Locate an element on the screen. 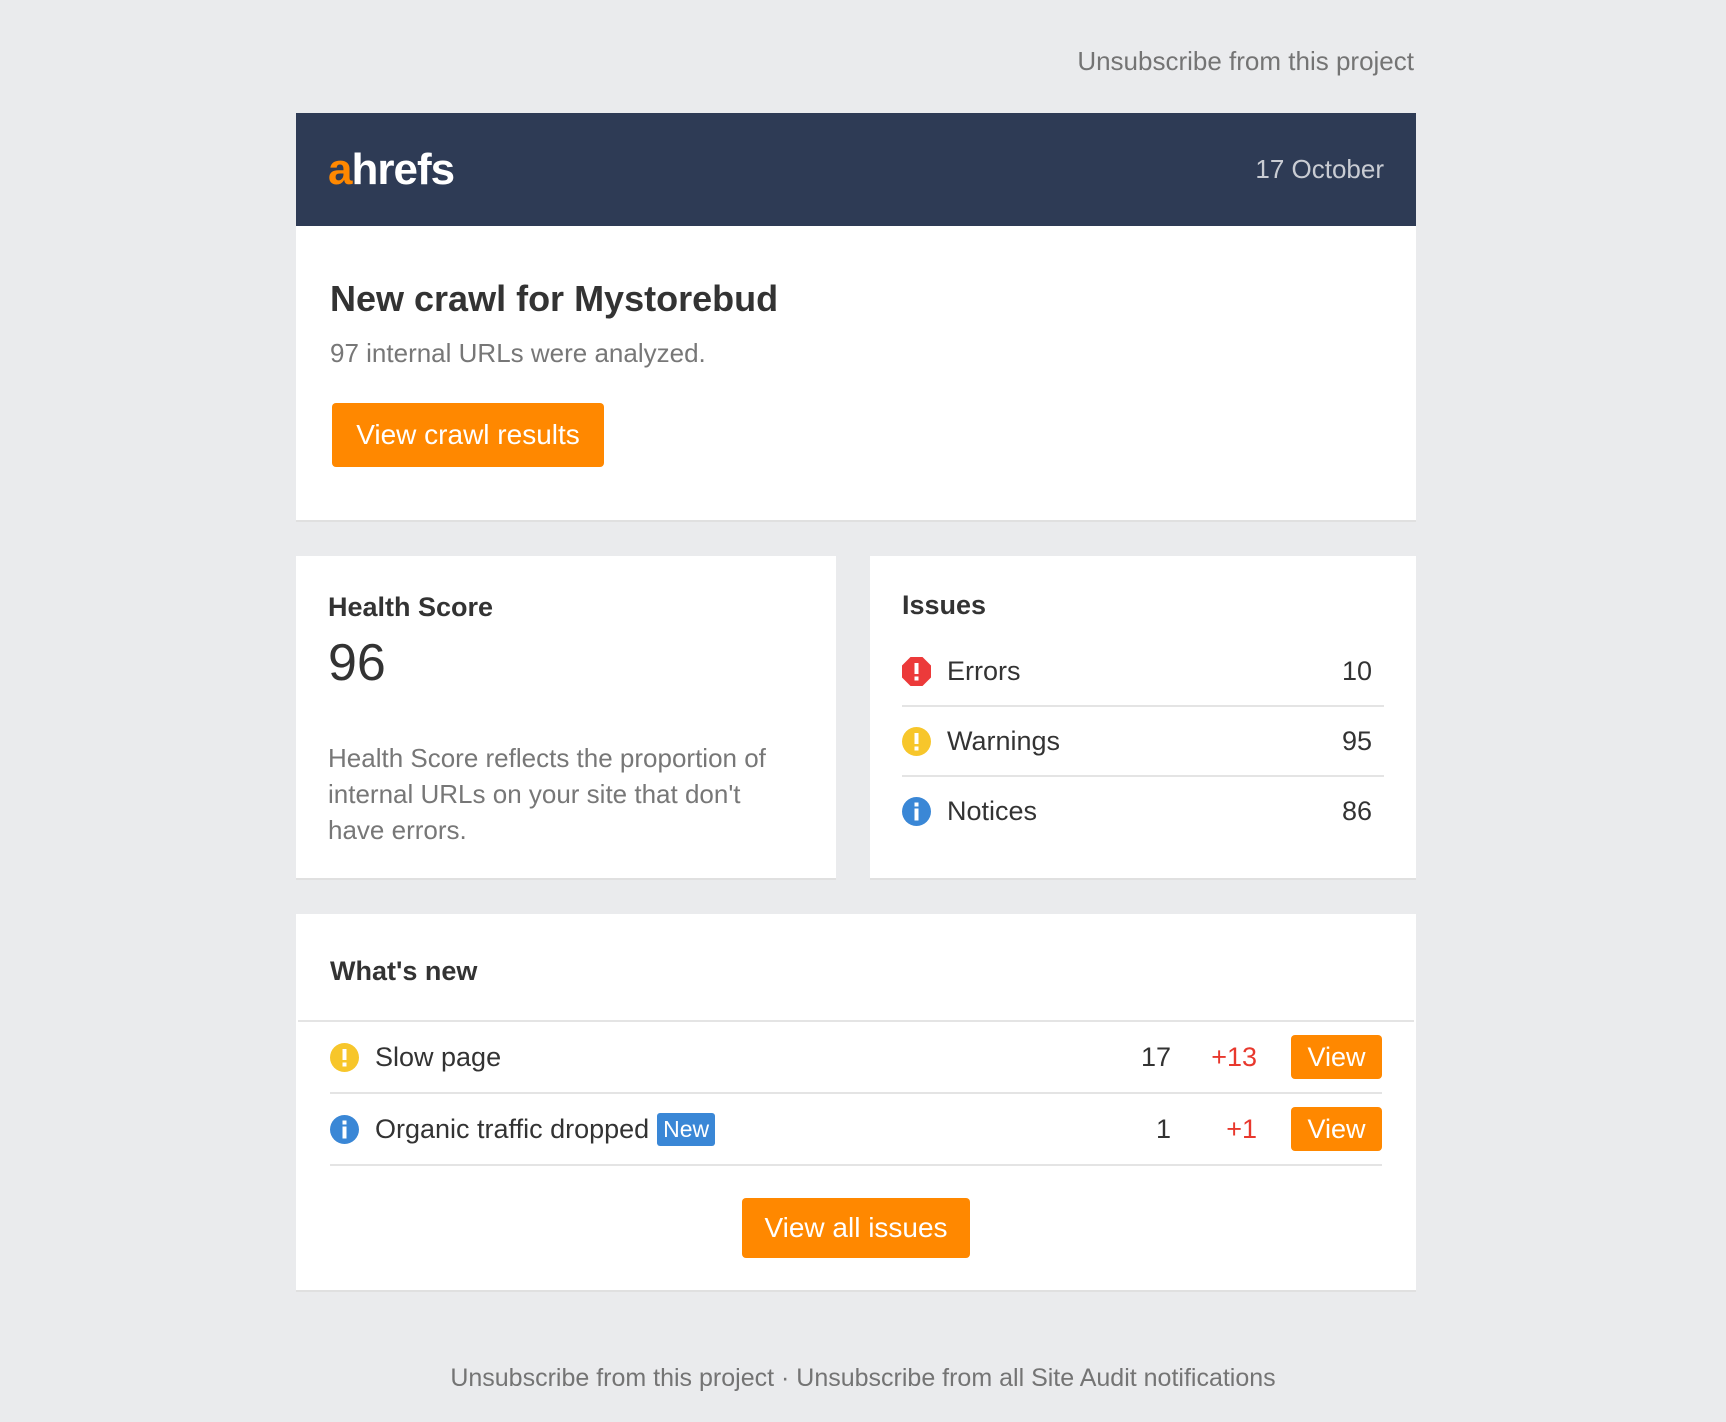 The height and width of the screenshot is (1422, 1726). issue-label: Errors is located at coordinates (984, 670).